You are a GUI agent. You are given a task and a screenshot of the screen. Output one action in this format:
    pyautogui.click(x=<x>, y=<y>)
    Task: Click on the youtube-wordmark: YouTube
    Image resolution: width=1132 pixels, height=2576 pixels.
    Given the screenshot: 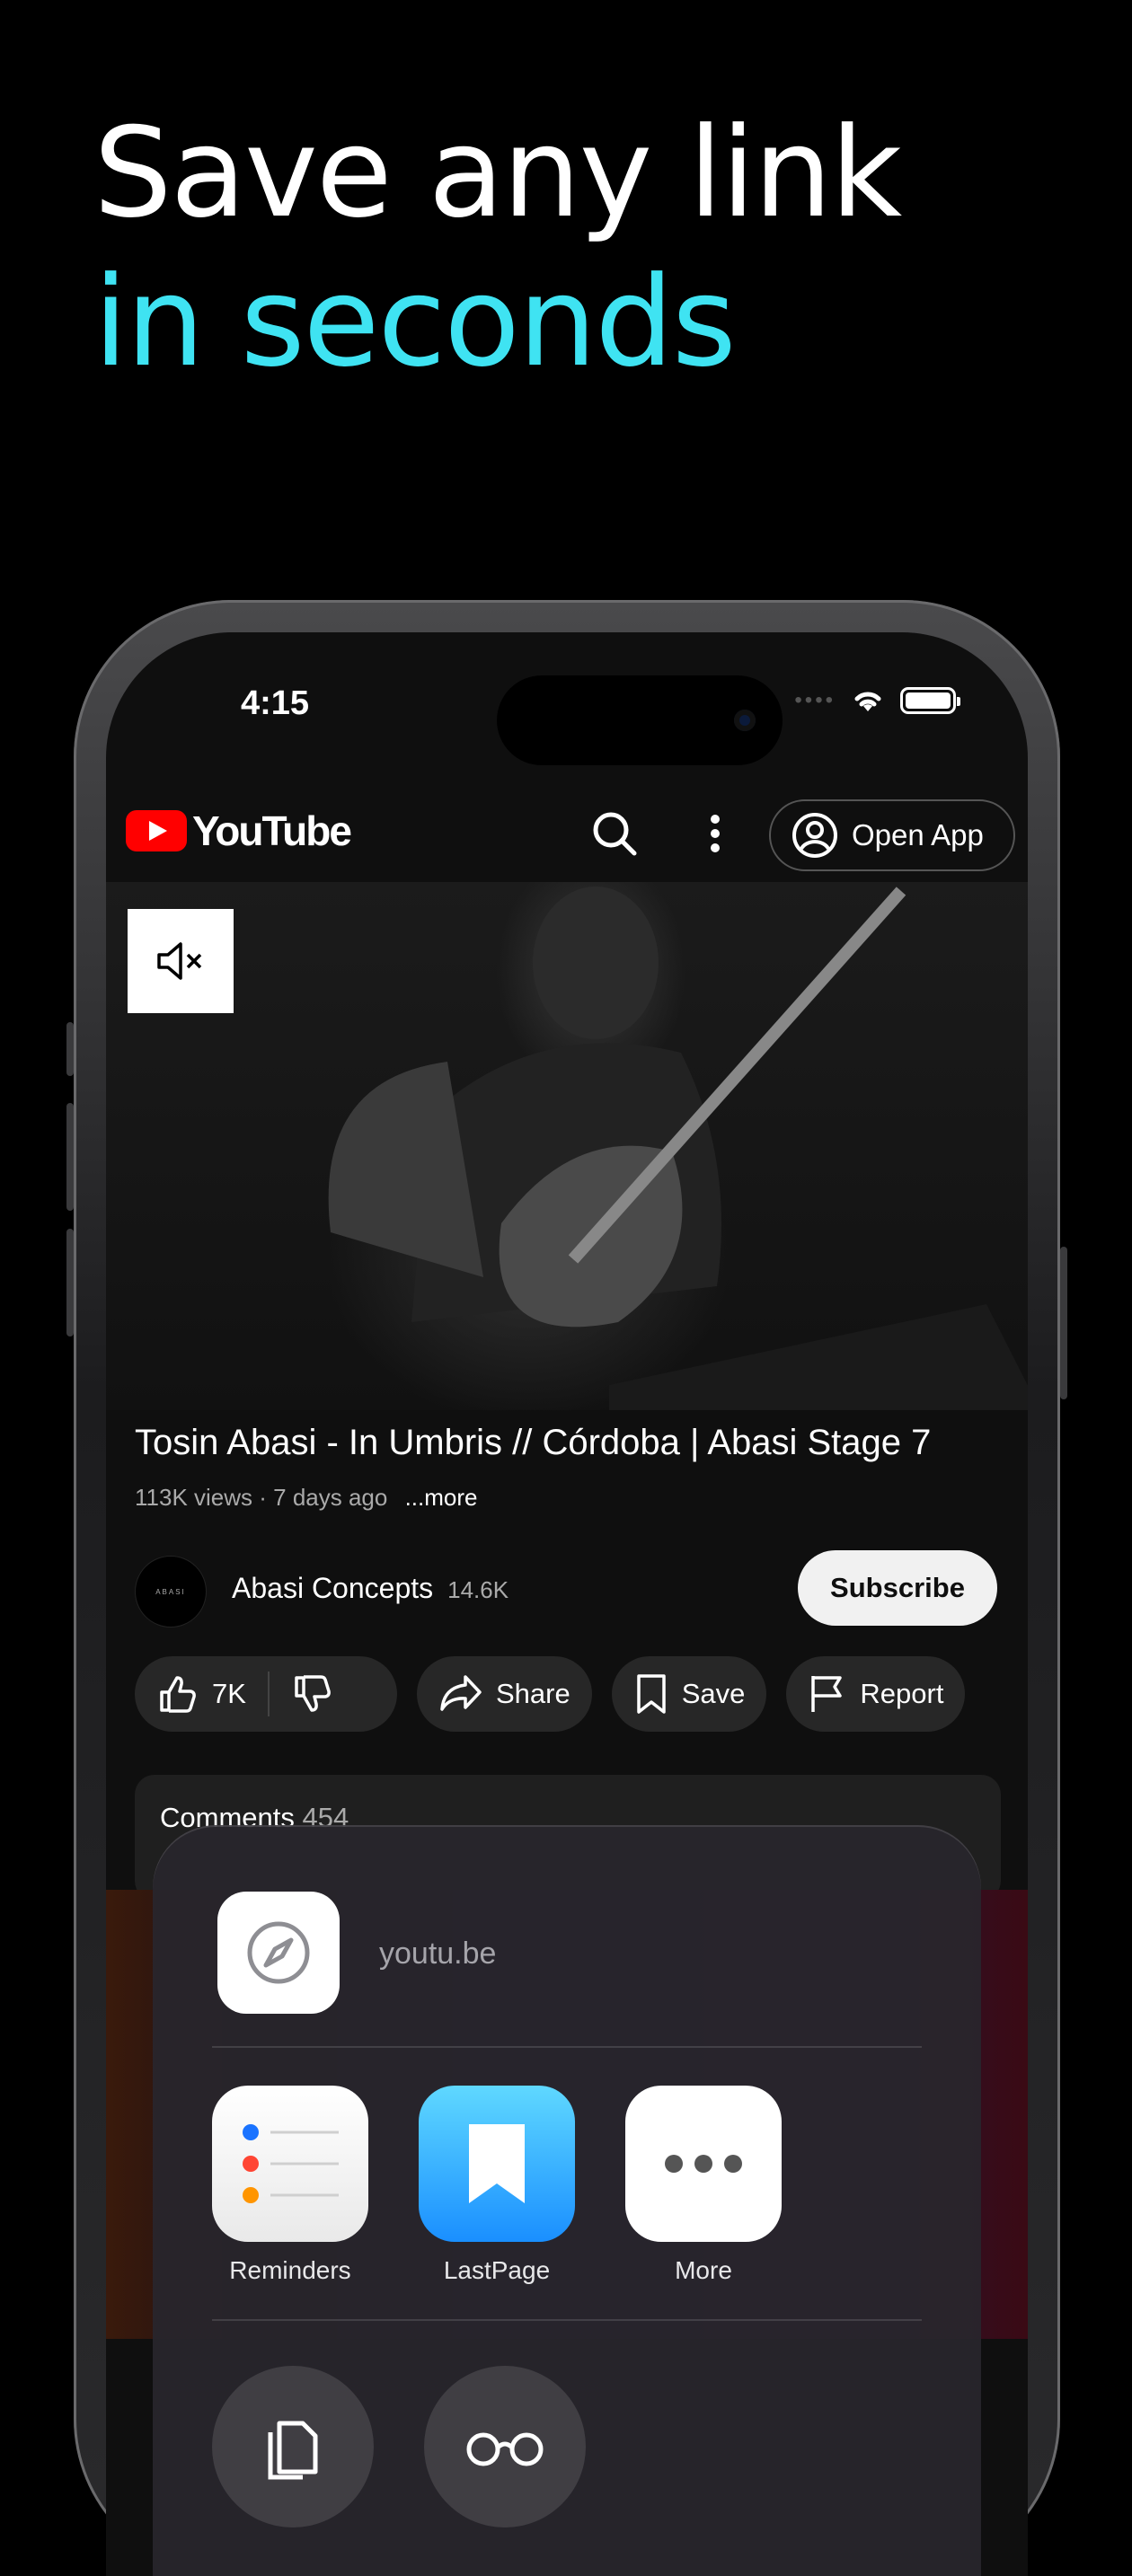 What is the action you would take?
    pyautogui.click(x=272, y=830)
    